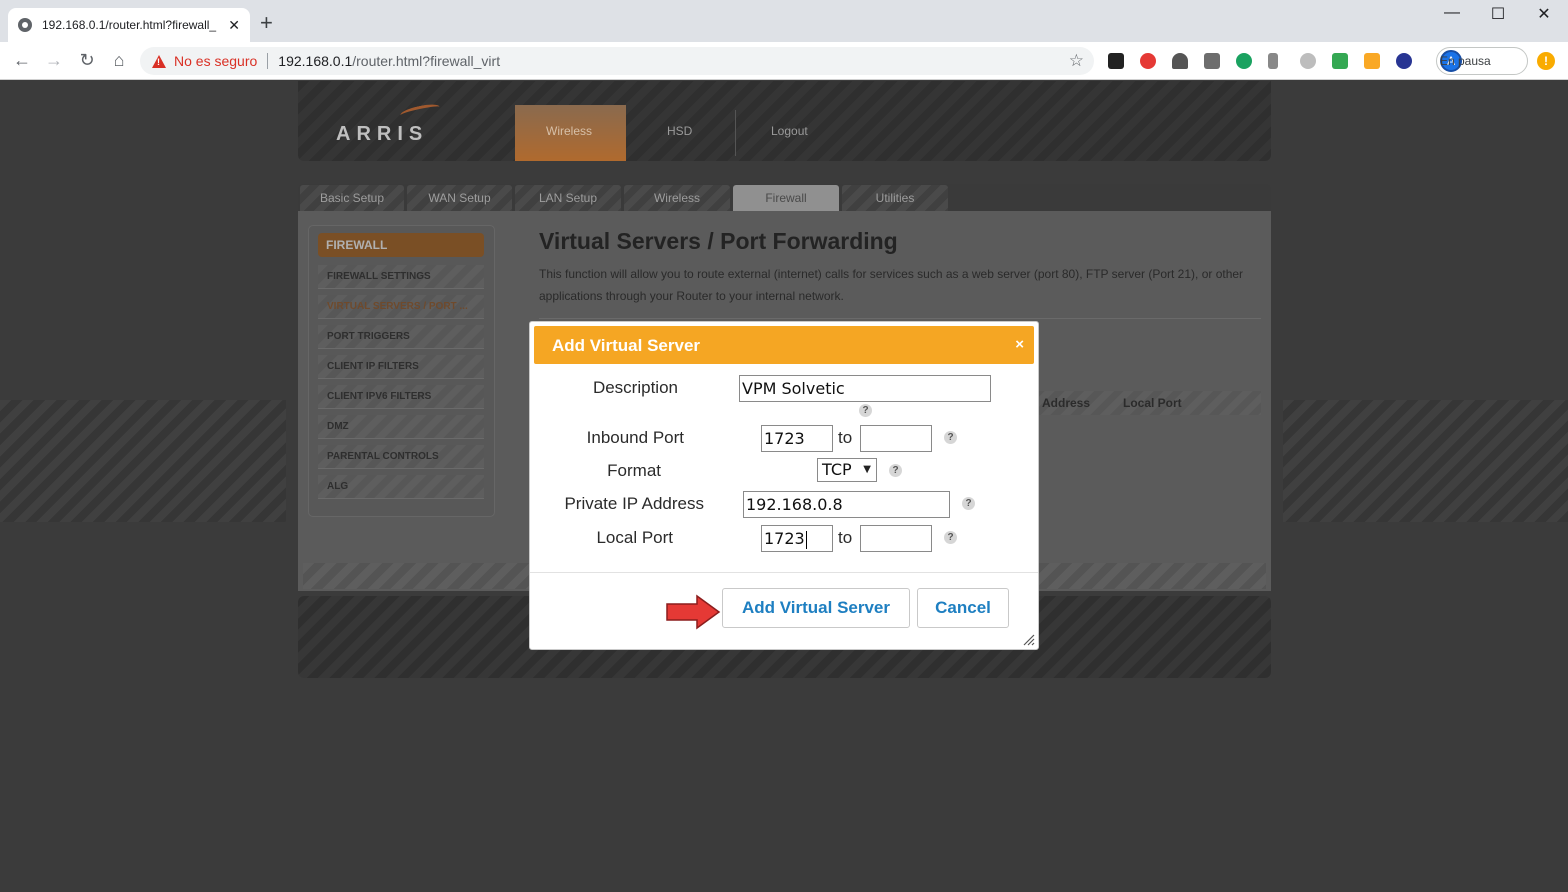 The height and width of the screenshot is (892, 1568). Describe the element at coordinates (784, 538) in the screenshot. I see `local-port-start-value: 1723` at that location.